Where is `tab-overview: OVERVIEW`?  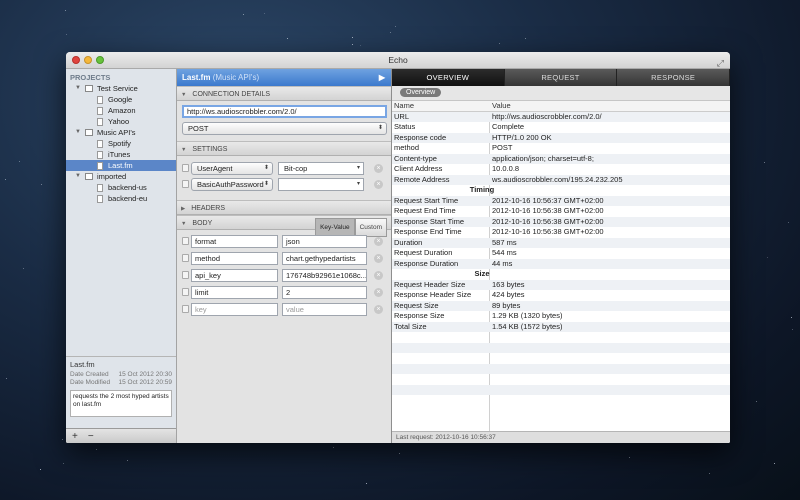 tab-overview: OVERVIEW is located at coordinates (448, 77).